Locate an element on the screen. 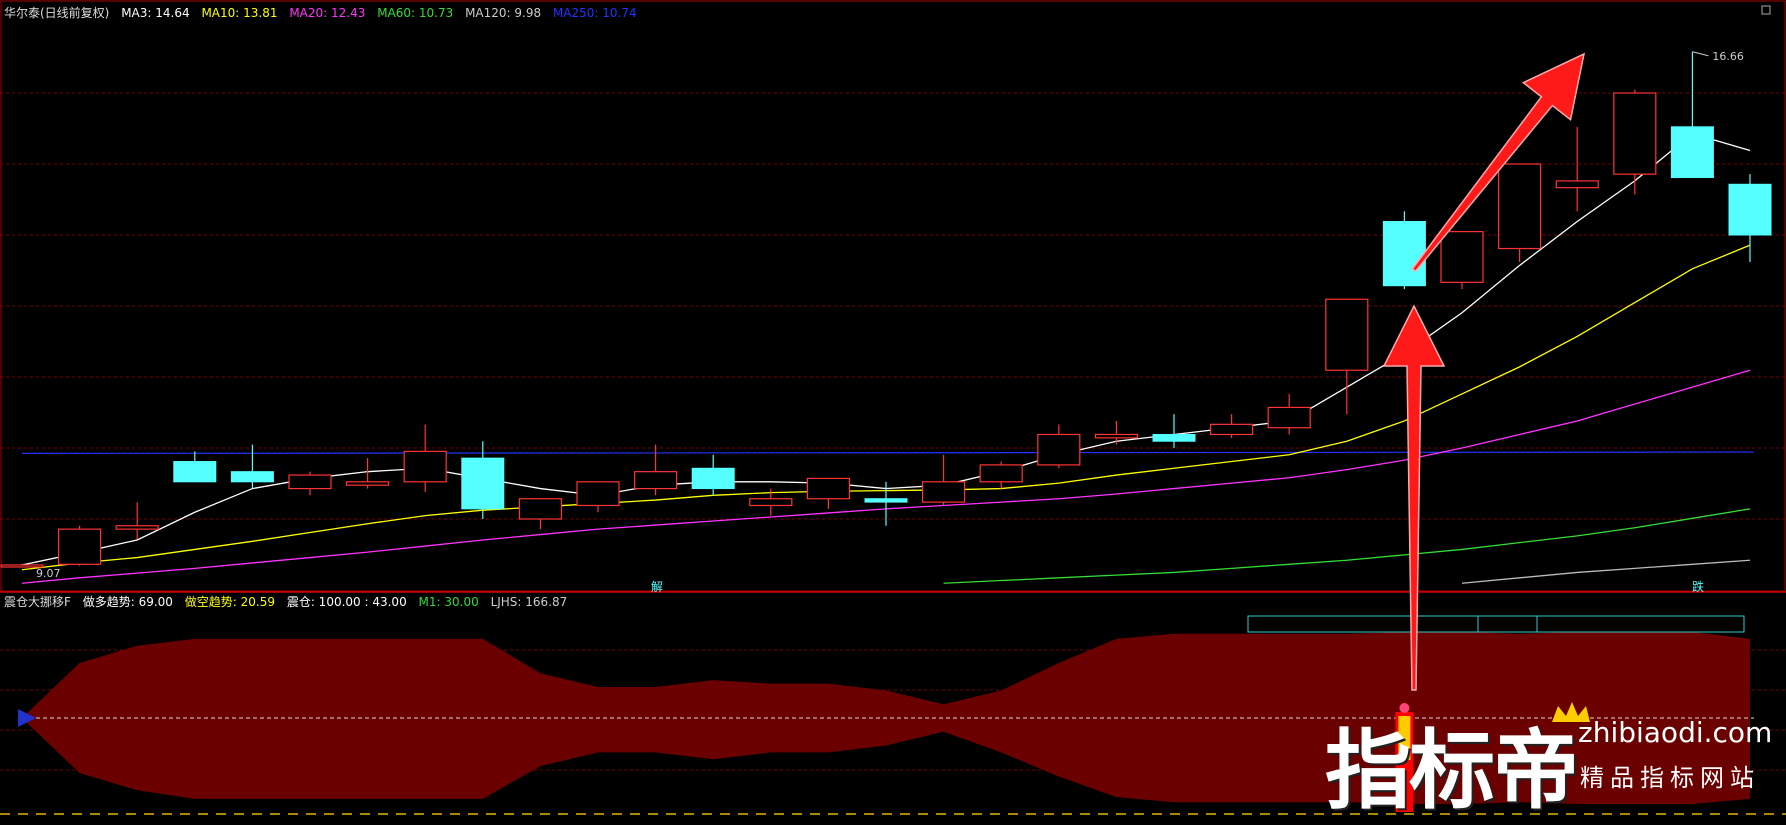 Image resolution: width=1786 pixels, height=825 pixels. ljhs-legend: LJHS: 166.87 is located at coordinates (529, 602).